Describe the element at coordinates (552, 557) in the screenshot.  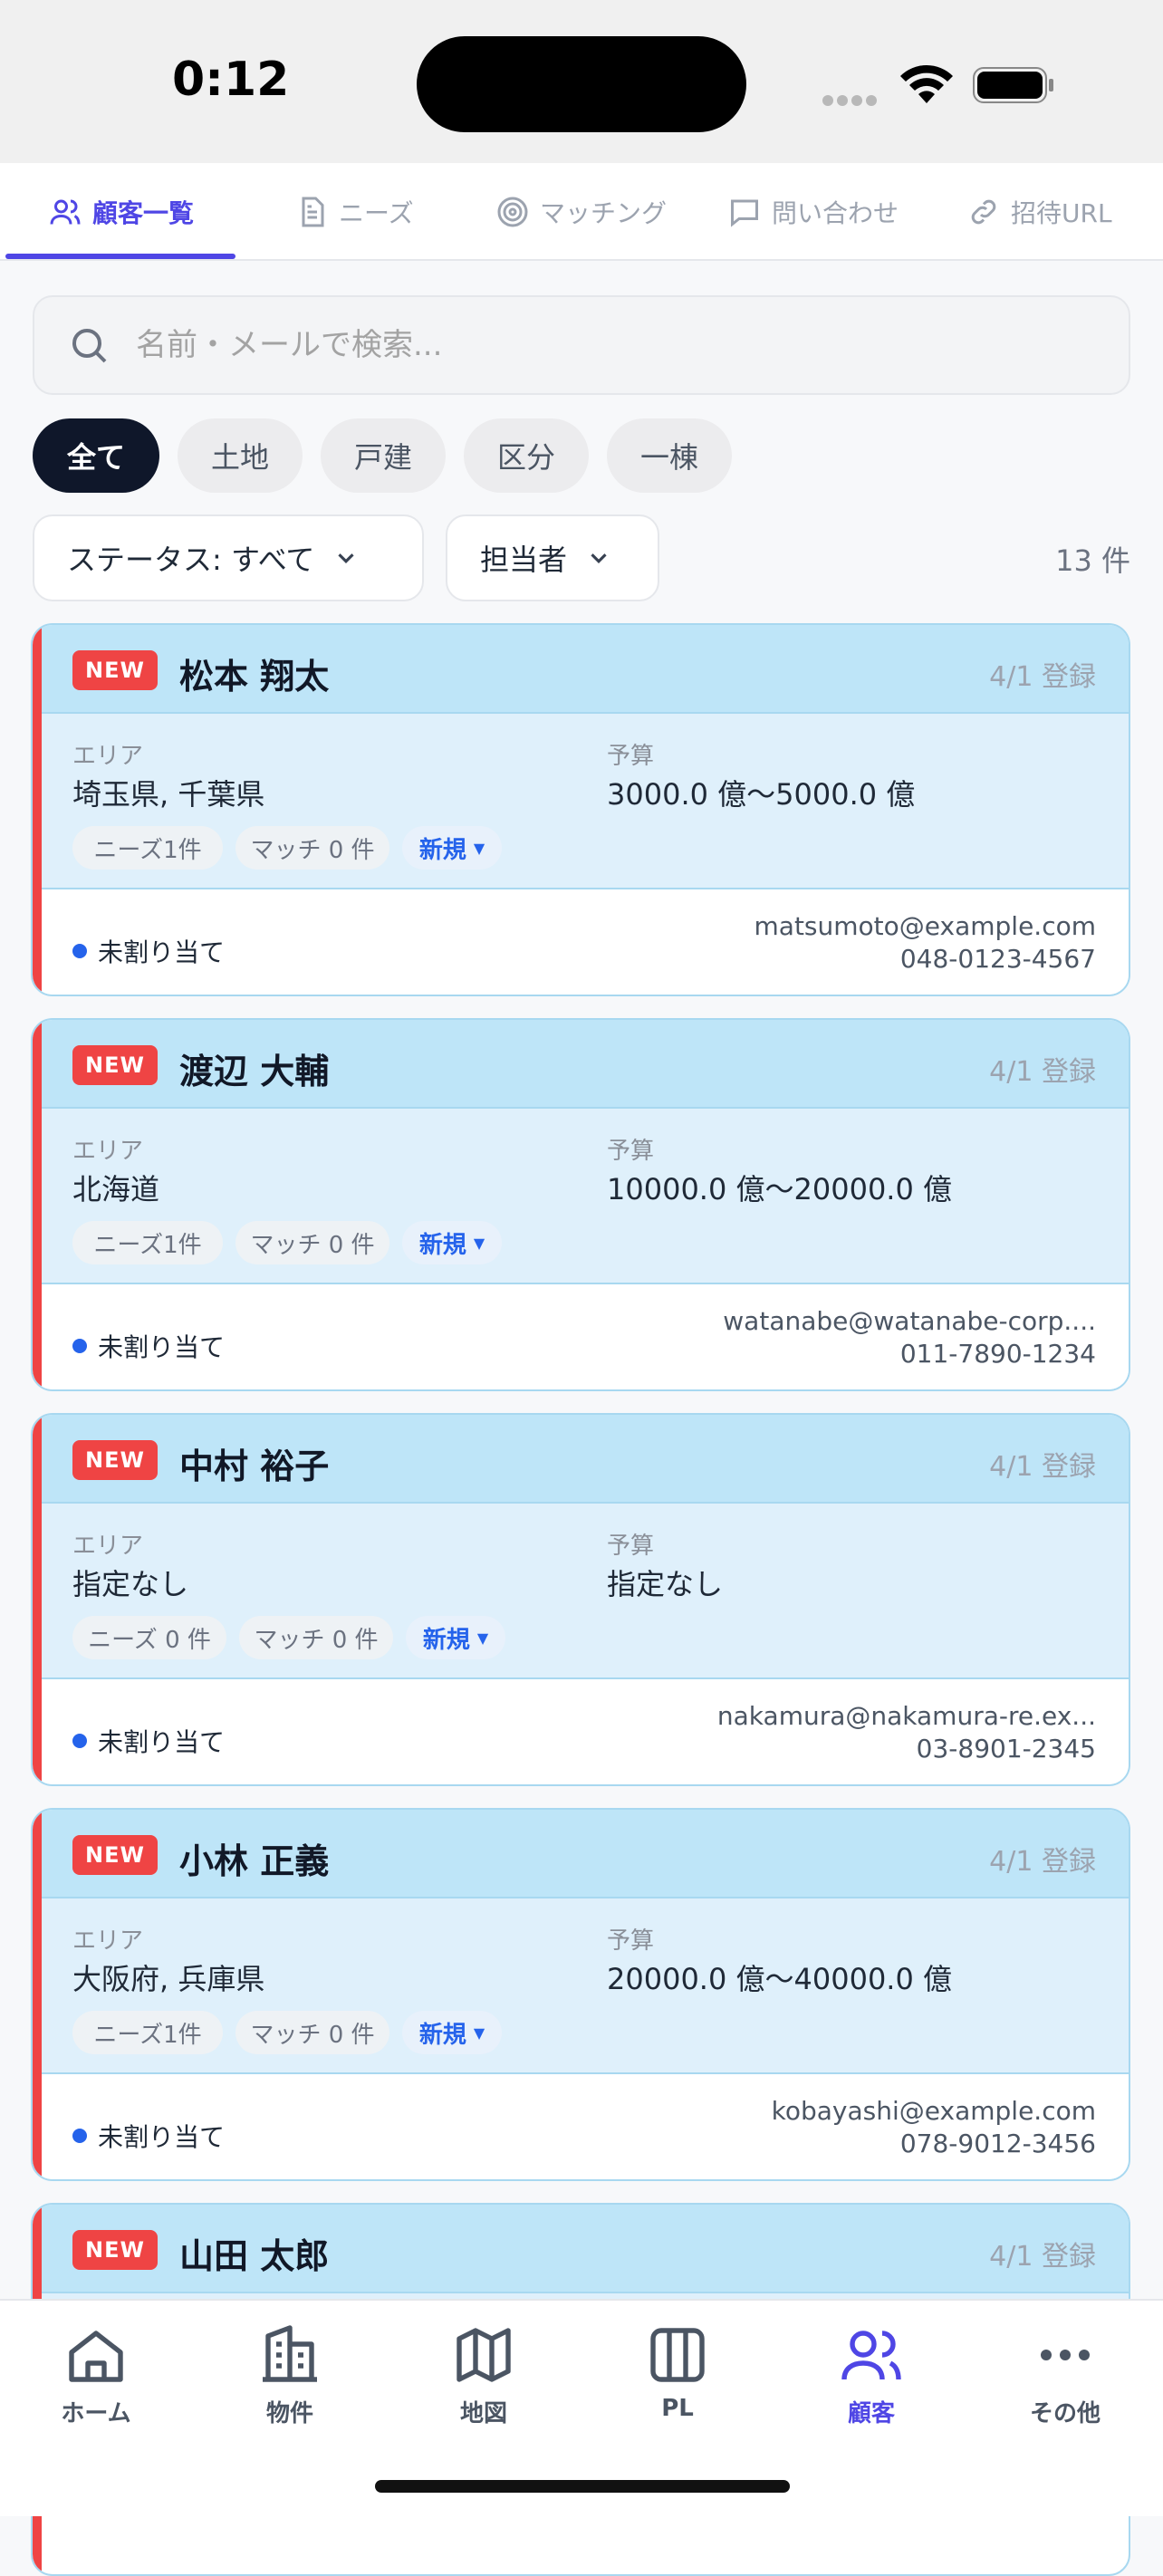
I see `owner-dropdown: 担当者` at that location.